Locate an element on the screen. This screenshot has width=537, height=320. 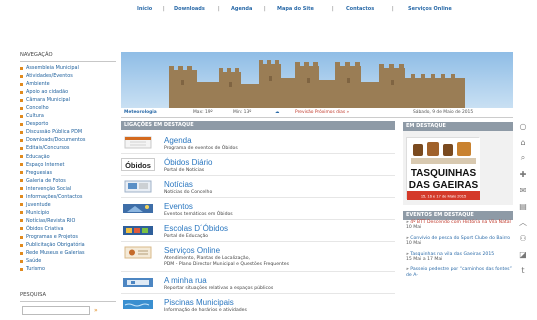
sidebar-item: Rede Museus e Galerias is located at coordinates (68, 253).